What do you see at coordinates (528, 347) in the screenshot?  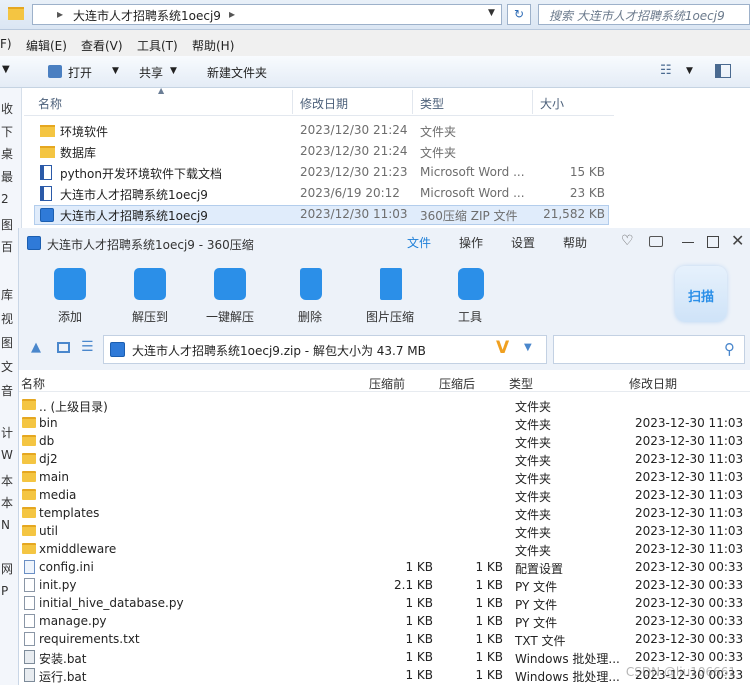 I see `path-dropdown-icon: ▼` at bounding box center [528, 347].